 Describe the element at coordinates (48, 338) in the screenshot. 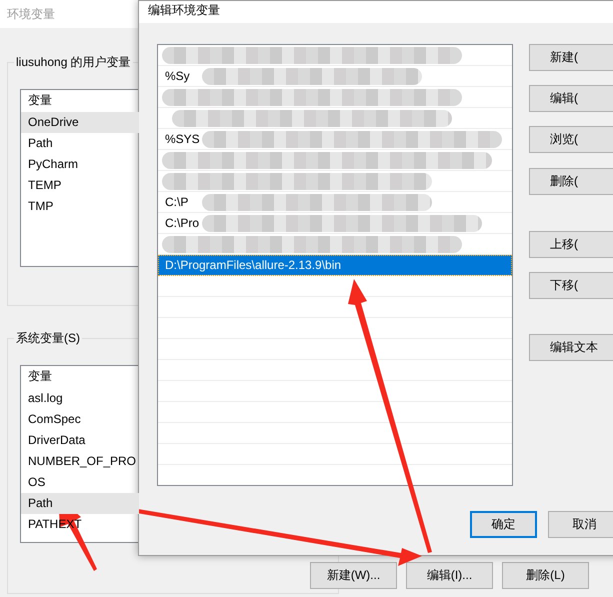

I see `group-label: 系统变量(S)` at that location.